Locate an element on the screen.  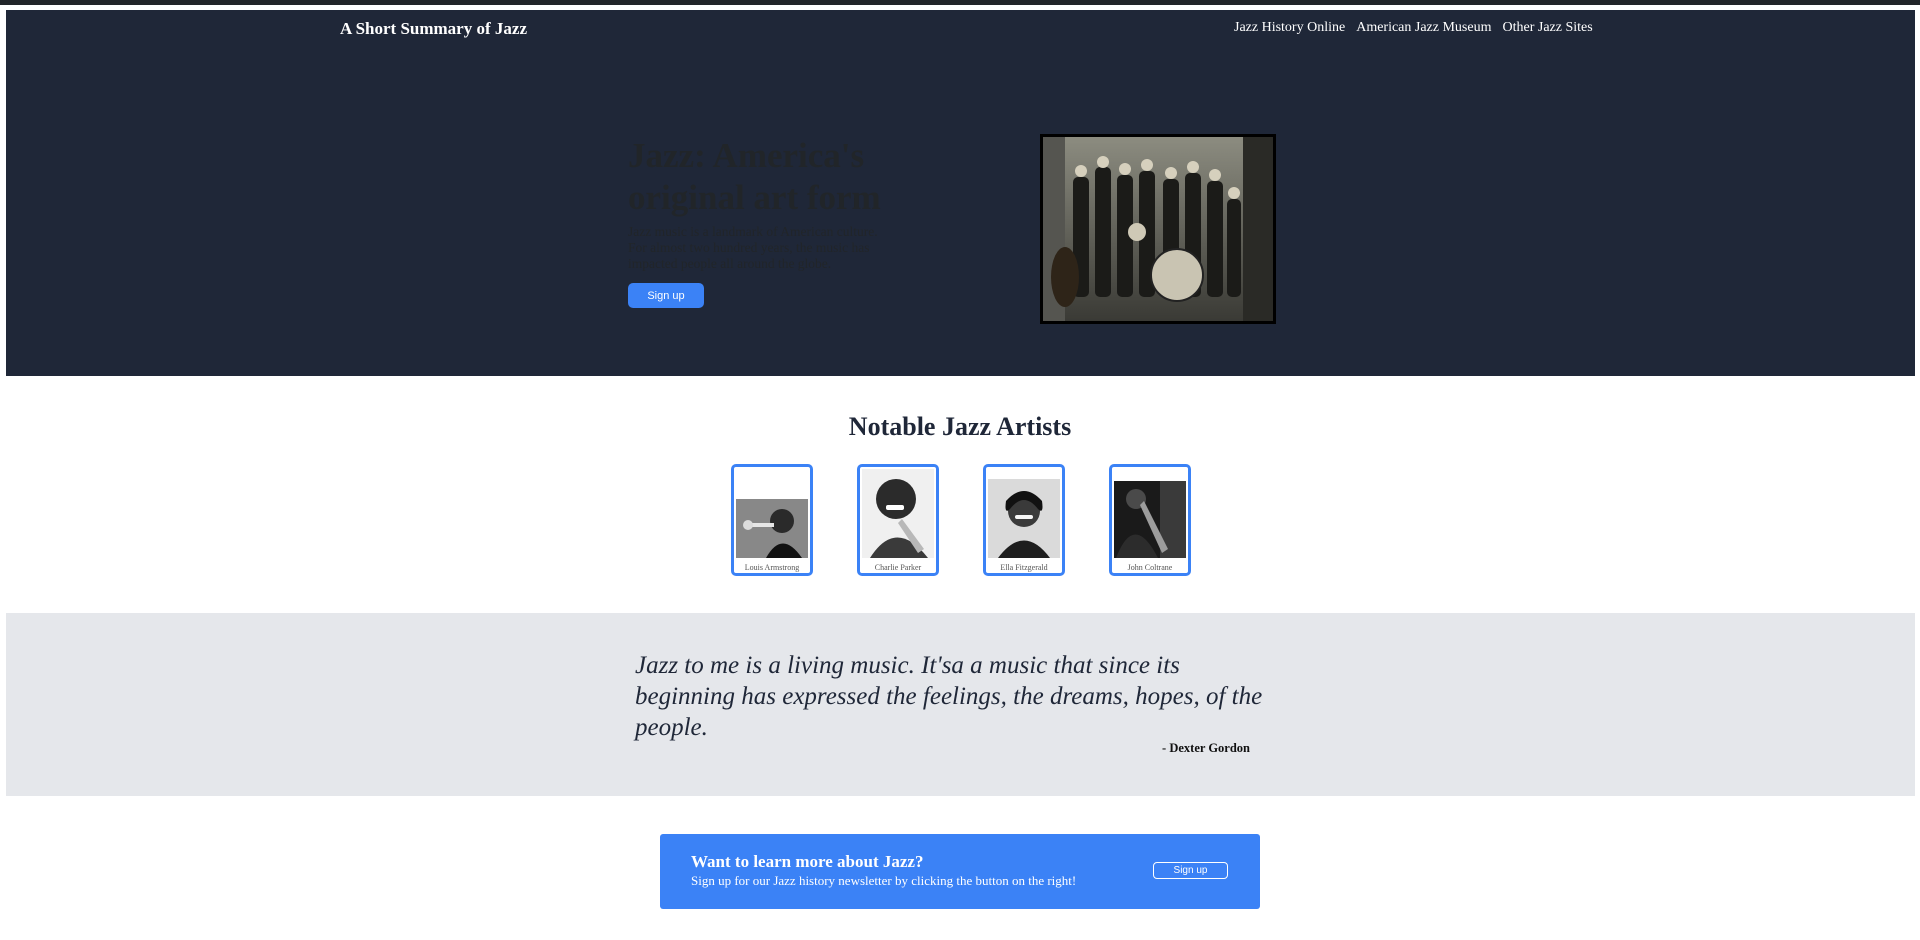
jazz-band-photo is located at coordinates (1158, 229).